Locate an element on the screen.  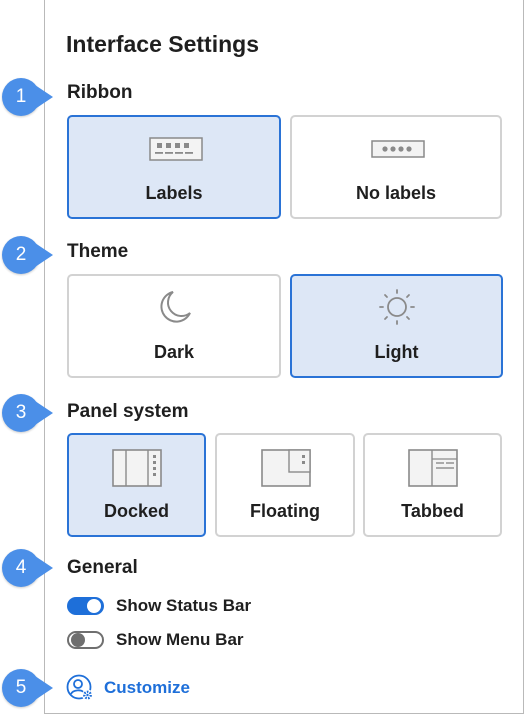
theme-dark-option: Dark is located at coordinates (174, 326).